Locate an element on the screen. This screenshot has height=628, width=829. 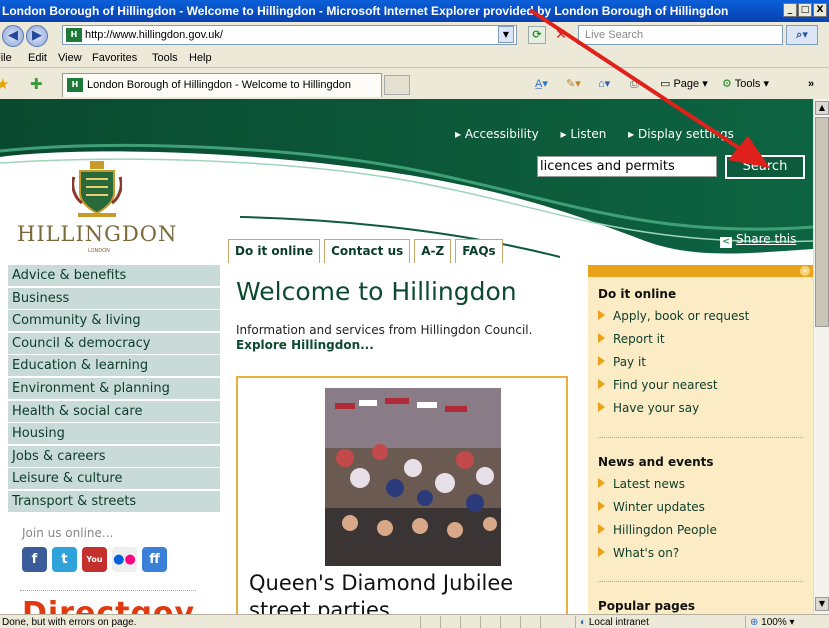
tools-menu-button: ⚙ Tools ▾ is located at coordinates (745, 84).